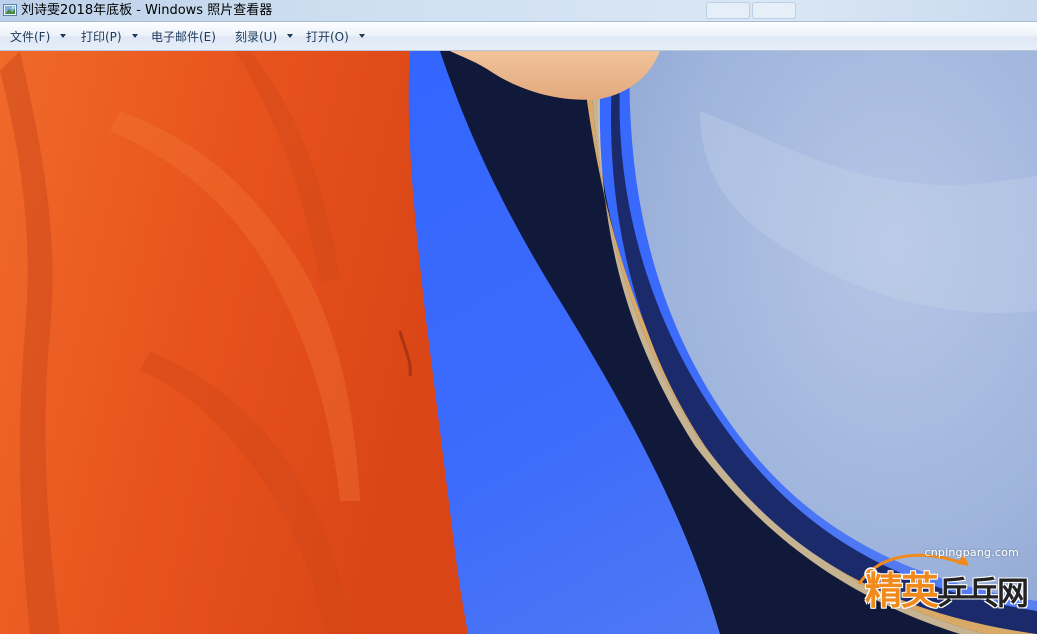  I want to click on maximize-button, so click(774, 10).